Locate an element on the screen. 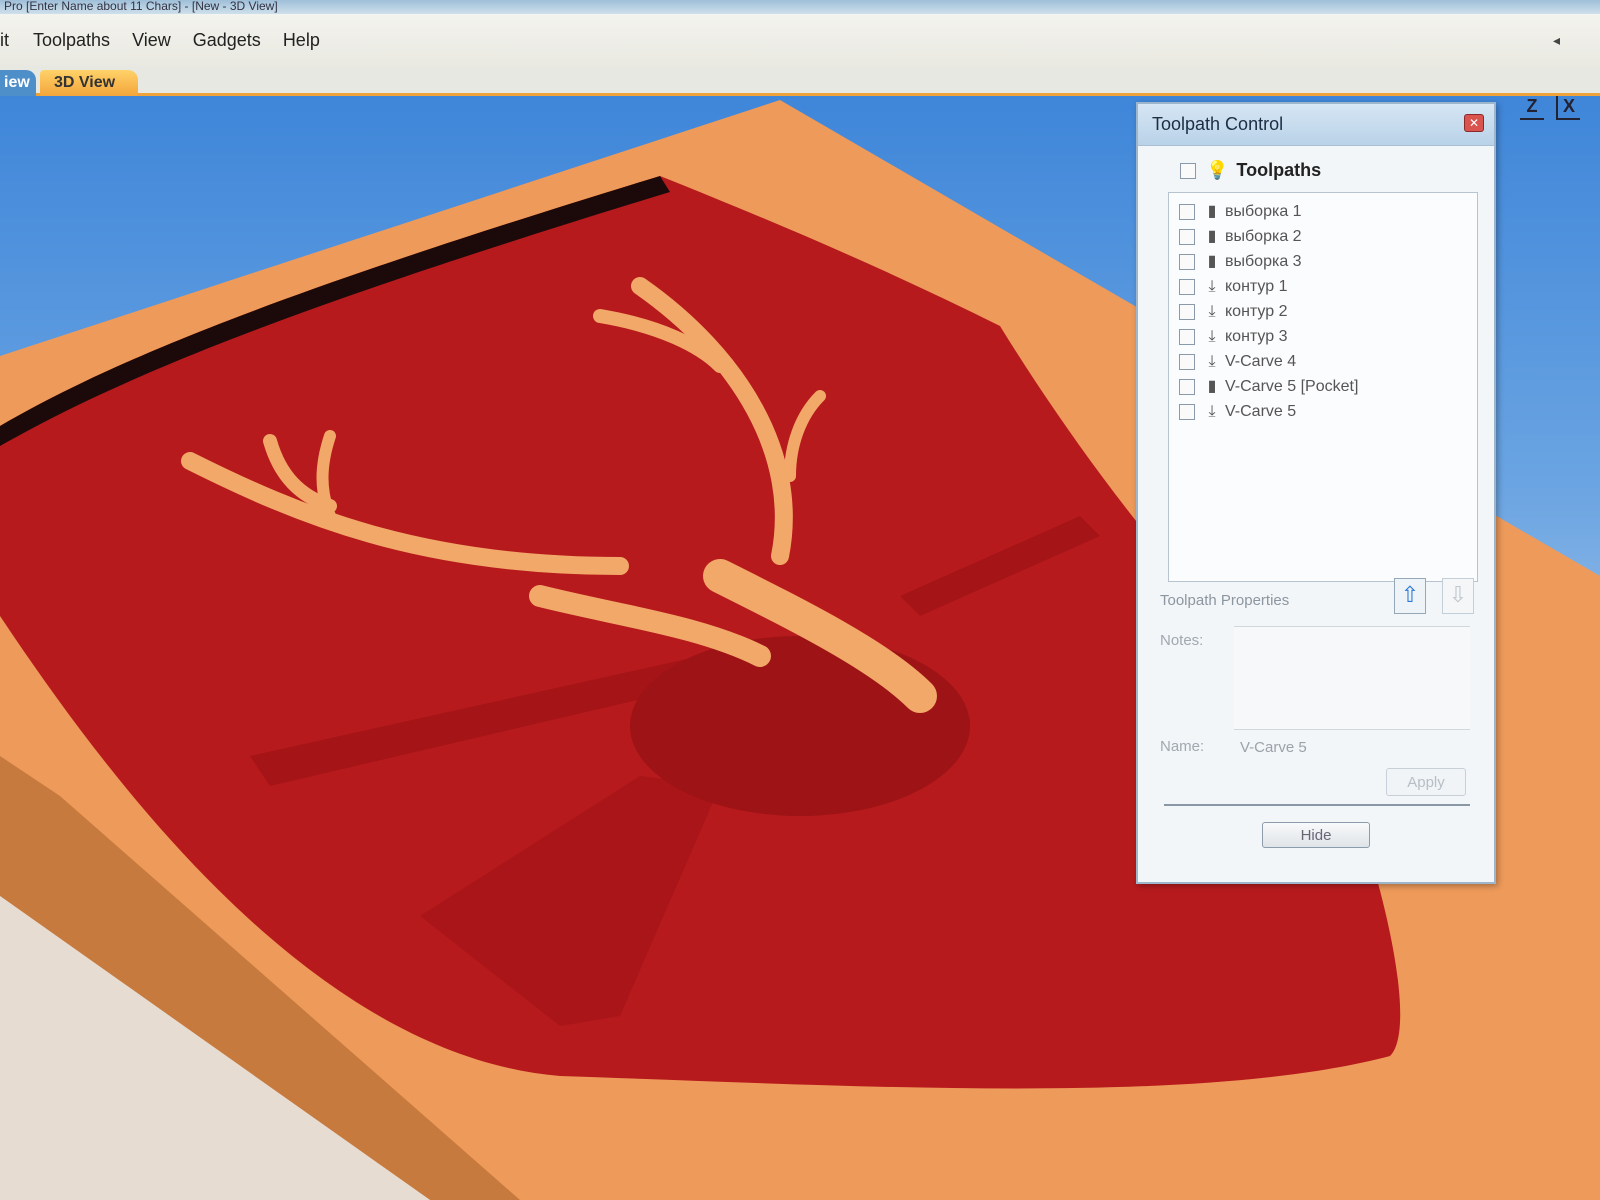 The width and height of the screenshot is (1600, 1200). toolpath-item: ⤓ контур 3 is located at coordinates (1323, 336).